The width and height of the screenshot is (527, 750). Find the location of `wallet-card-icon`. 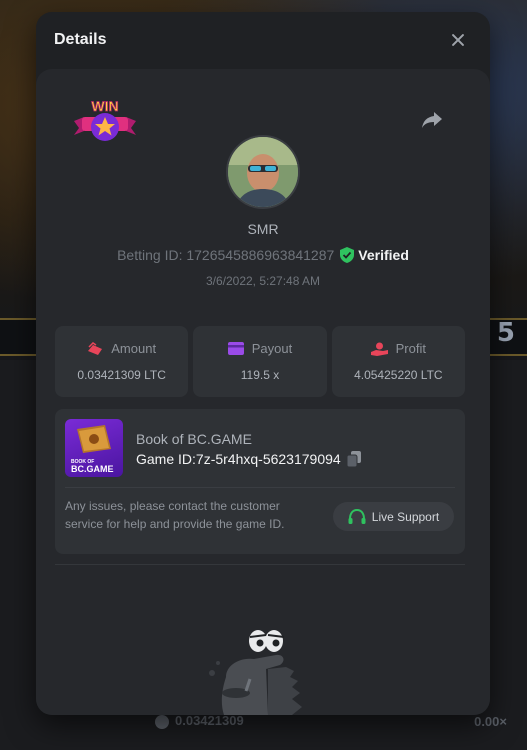

wallet-card-icon is located at coordinates (235, 348).